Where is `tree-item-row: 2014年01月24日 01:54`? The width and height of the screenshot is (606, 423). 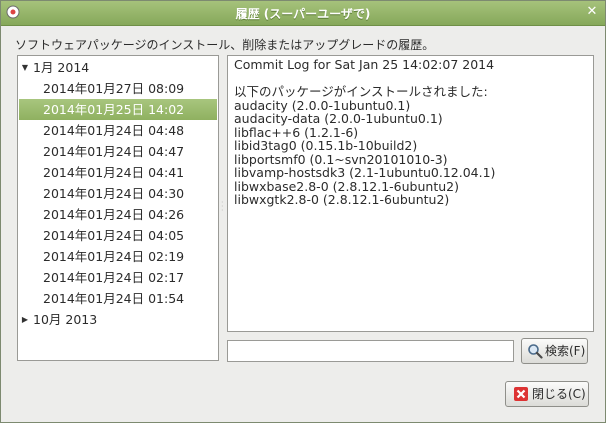
tree-item-row: 2014年01月24日 01:54 is located at coordinates (118, 298).